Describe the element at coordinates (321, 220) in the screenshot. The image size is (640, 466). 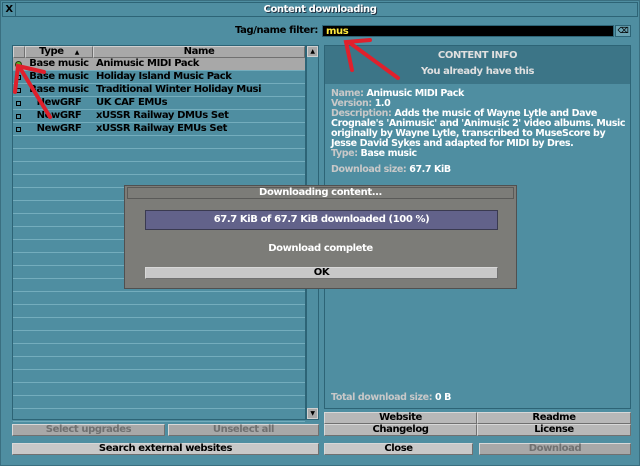
I see `progress-bar: 67.7 KiB of 67.7 KiB downloaded (100 %)` at that location.